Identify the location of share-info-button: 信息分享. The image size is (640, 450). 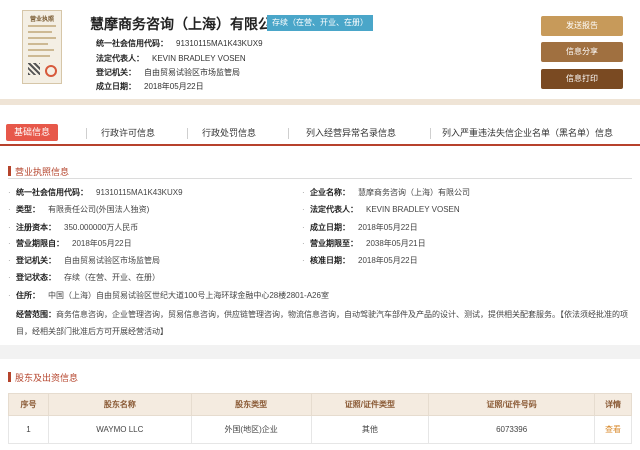
(582, 52).